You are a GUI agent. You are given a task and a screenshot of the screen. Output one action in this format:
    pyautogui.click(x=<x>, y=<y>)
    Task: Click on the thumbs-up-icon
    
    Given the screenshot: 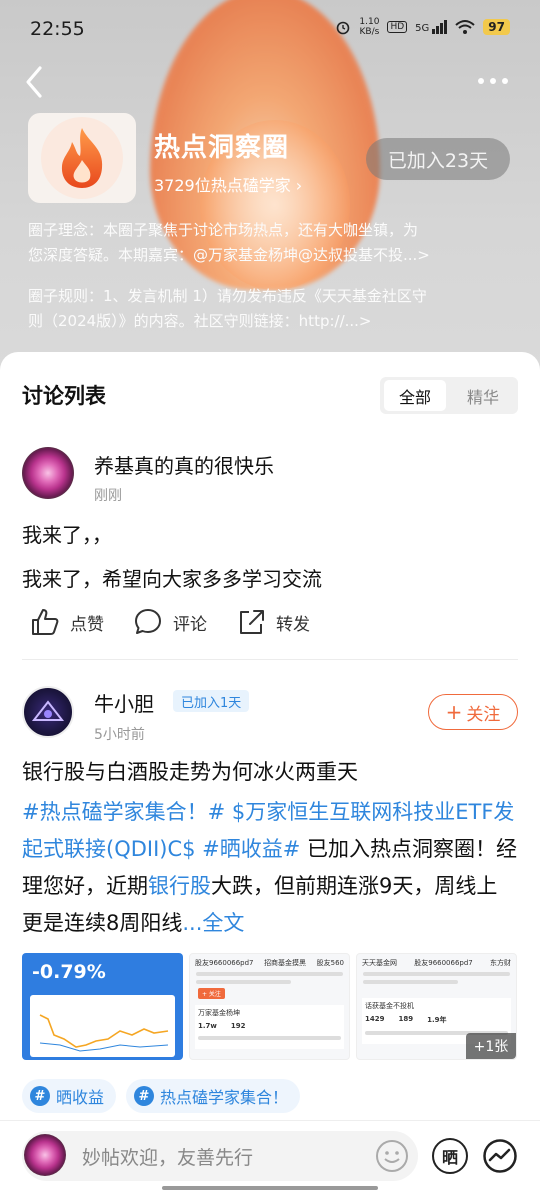 What is the action you would take?
    pyautogui.click(x=45, y=622)
    